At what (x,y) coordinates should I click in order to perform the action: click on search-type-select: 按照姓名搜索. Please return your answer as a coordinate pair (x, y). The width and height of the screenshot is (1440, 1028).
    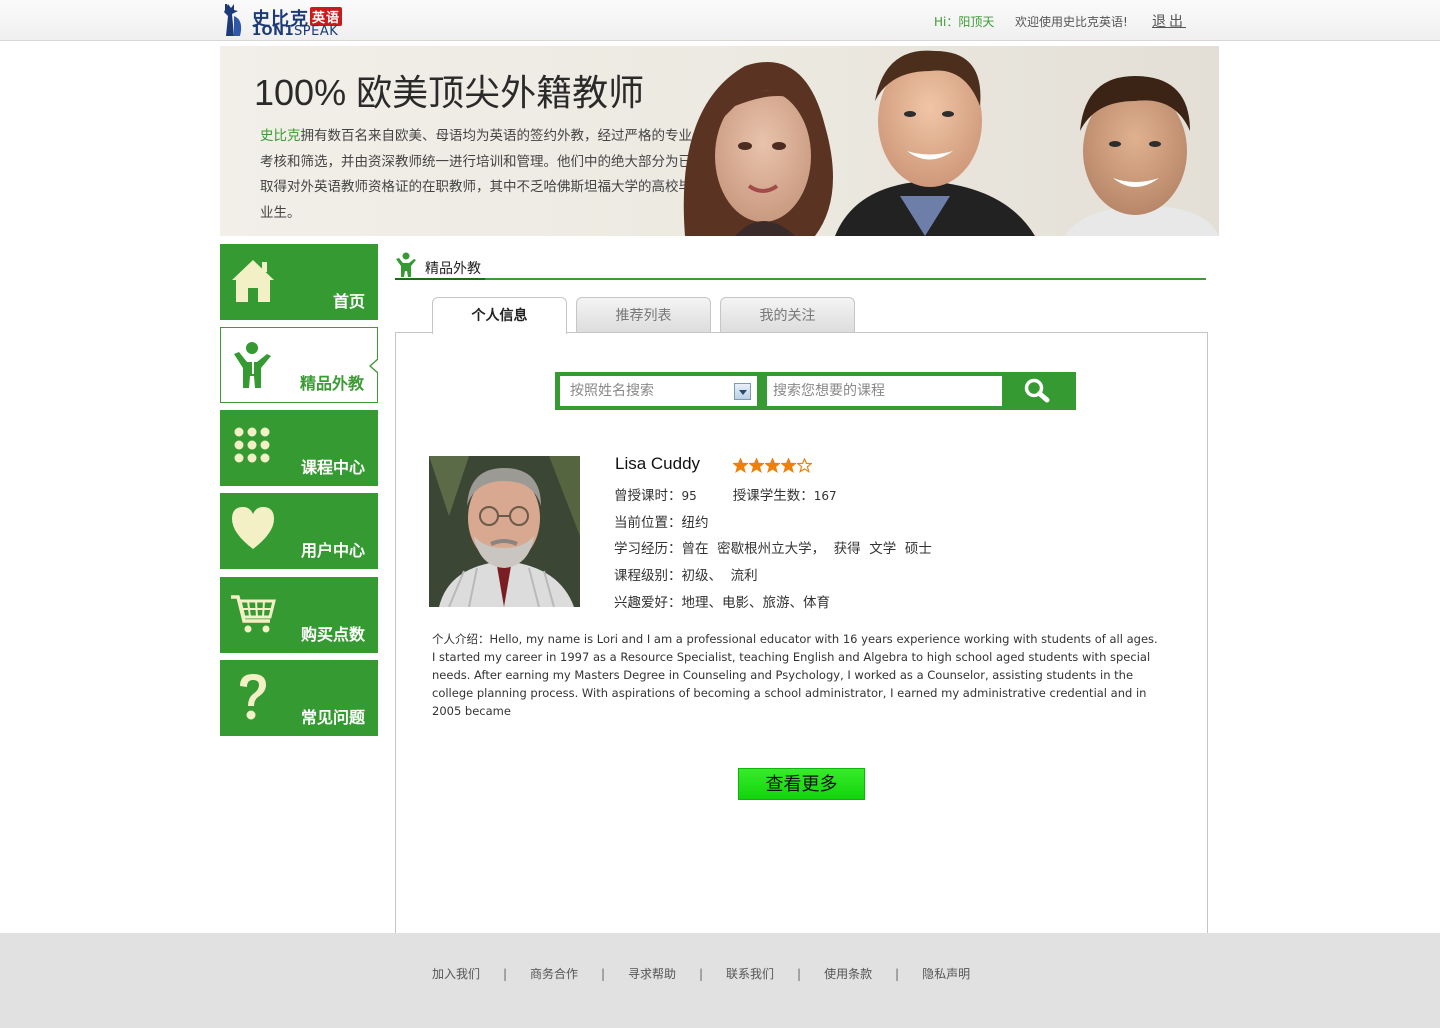
    Looking at the image, I should click on (658, 391).